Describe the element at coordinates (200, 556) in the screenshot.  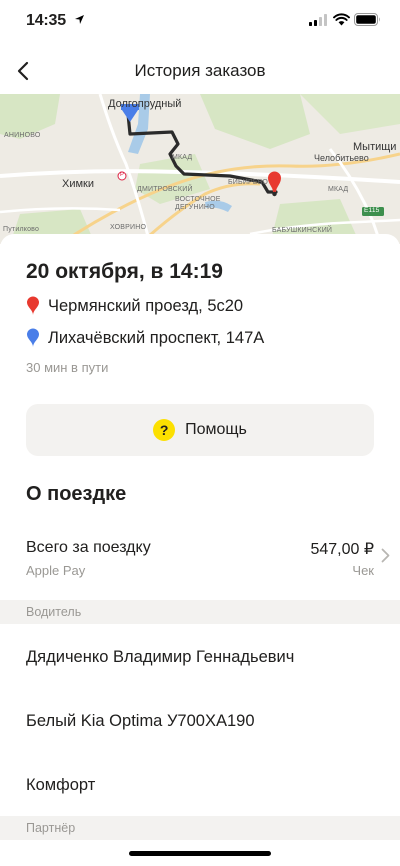
I see `trip-total-row: Всего за поездку Apple Pay 547,00 ₽ Чек` at that location.